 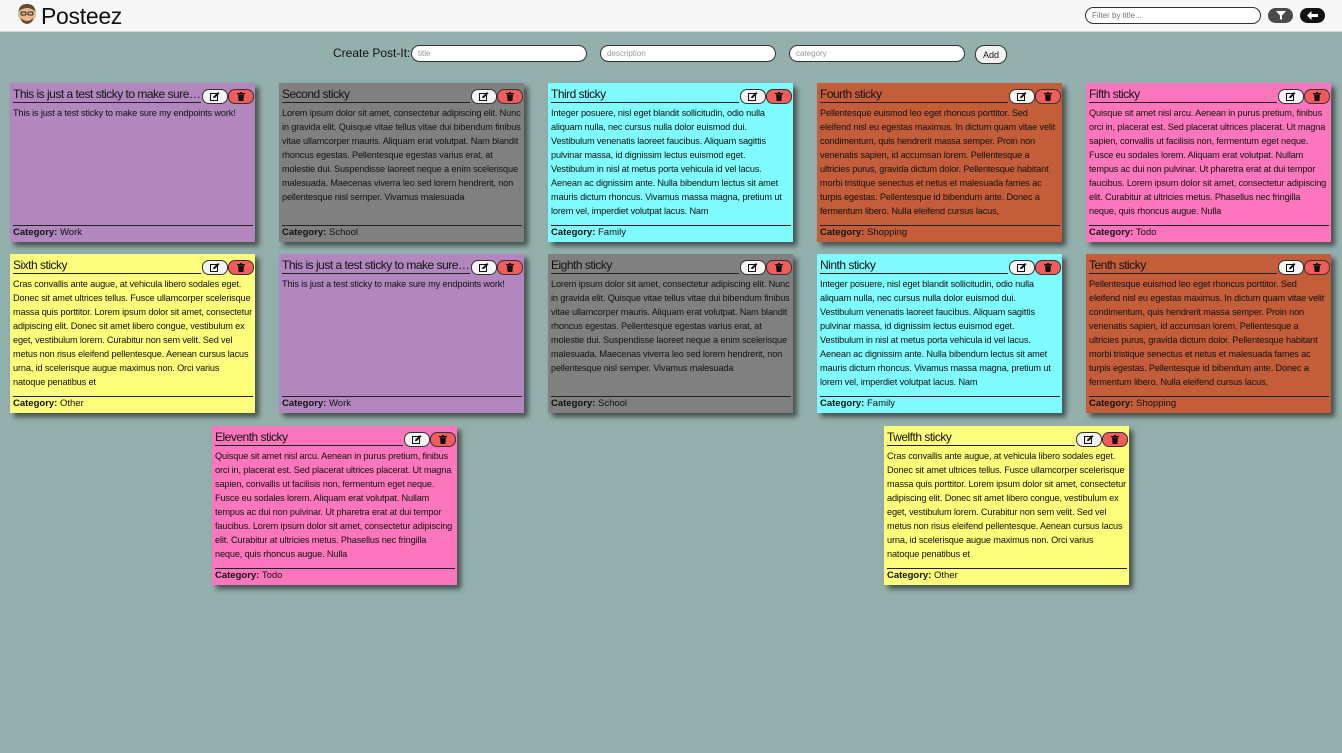 I want to click on top-bar: Posteez, so click(x=671, y=16).